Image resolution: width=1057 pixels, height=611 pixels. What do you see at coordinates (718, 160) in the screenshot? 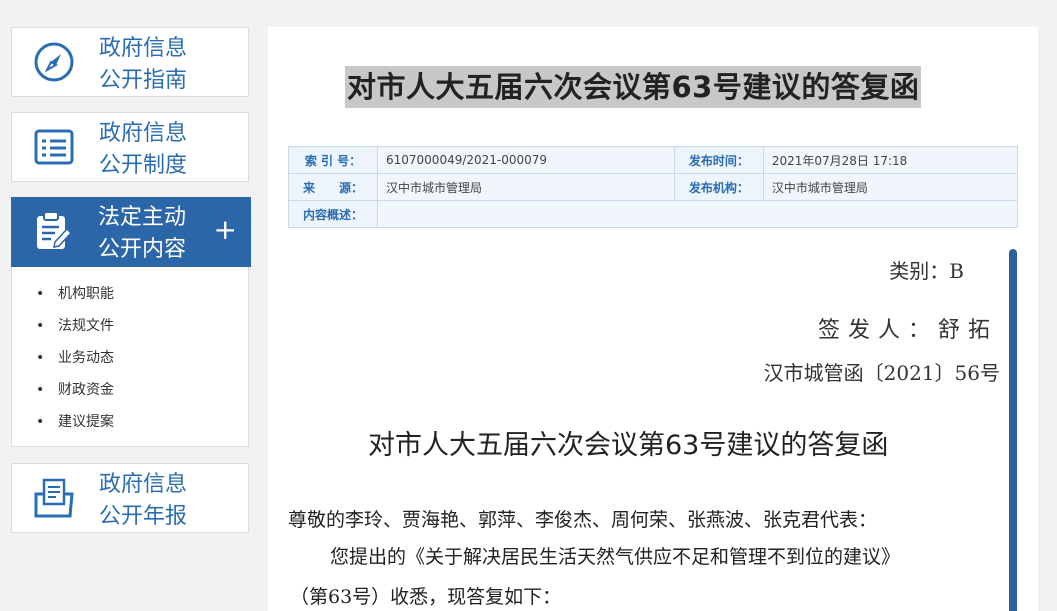
I see `pubtime-label: 发布时间：` at bounding box center [718, 160].